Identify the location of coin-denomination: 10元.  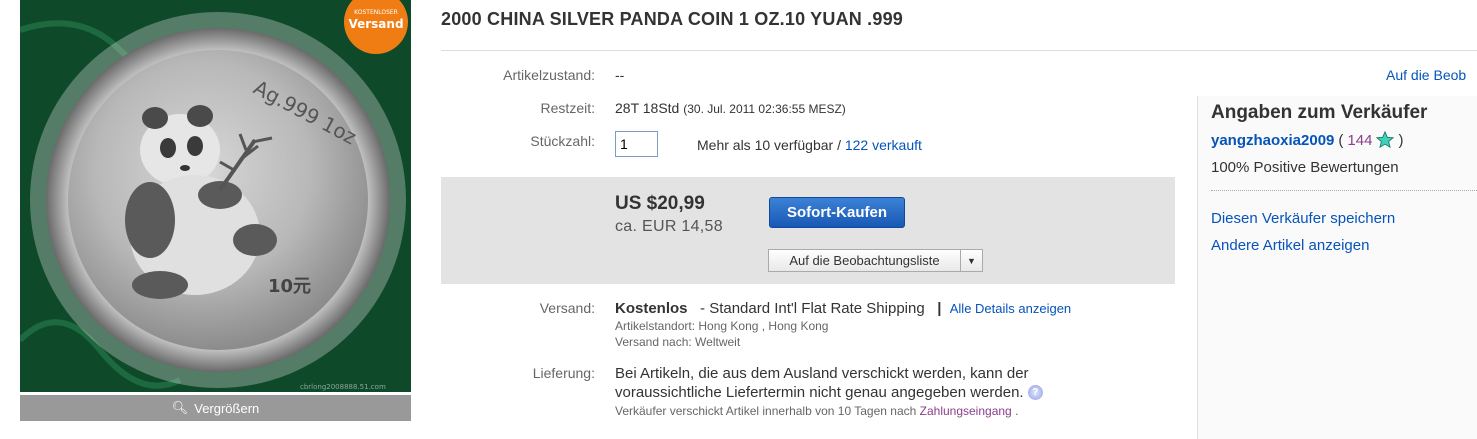
(289, 286).